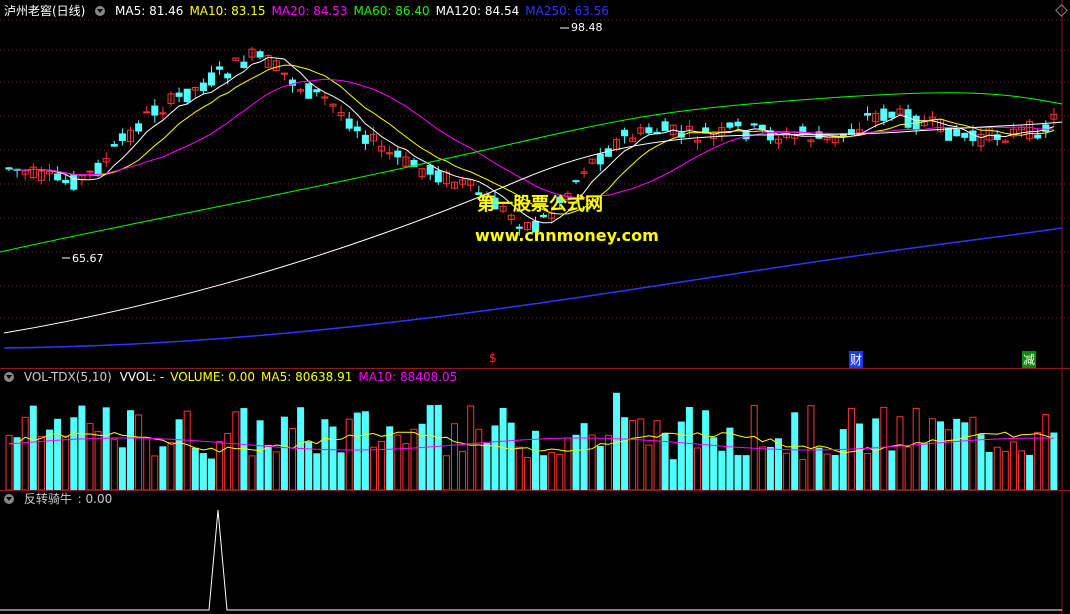 Image resolution: width=1070 pixels, height=614 pixels. I want to click on event-marker-dollar: $, so click(493, 358).